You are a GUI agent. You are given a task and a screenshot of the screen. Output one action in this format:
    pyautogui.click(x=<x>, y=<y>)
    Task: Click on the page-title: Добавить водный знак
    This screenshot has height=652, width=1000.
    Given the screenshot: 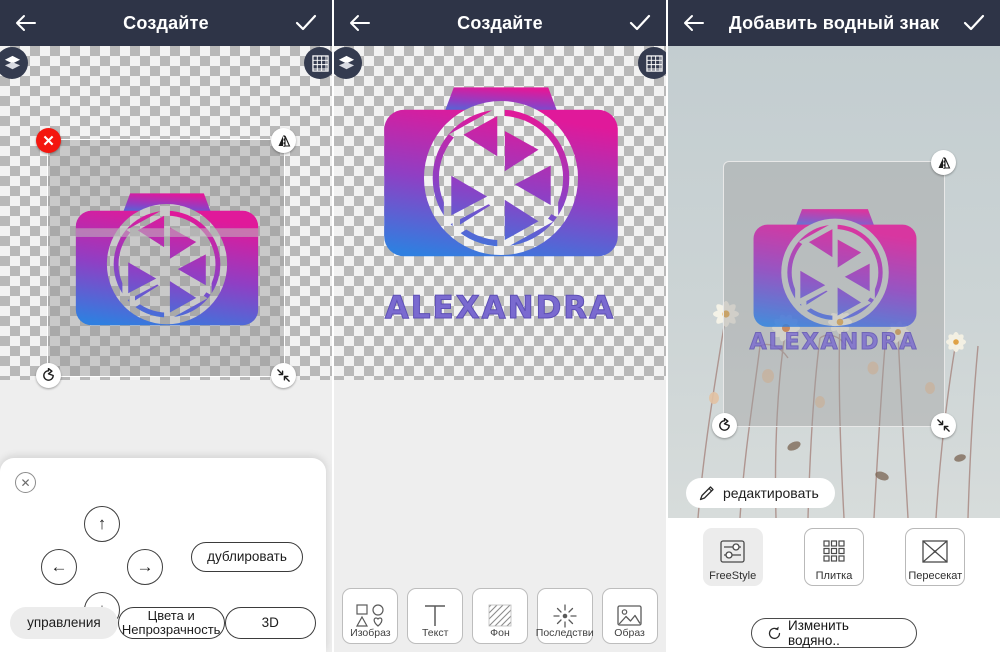 What is the action you would take?
    pyautogui.click(x=834, y=22)
    